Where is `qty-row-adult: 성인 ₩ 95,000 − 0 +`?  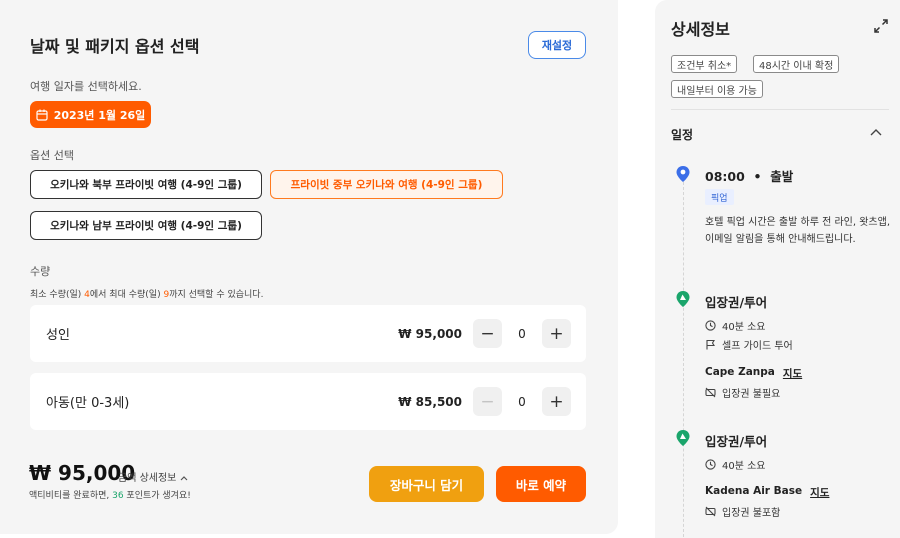 qty-row-adult: 성인 ₩ 95,000 − 0 + is located at coordinates (308, 333).